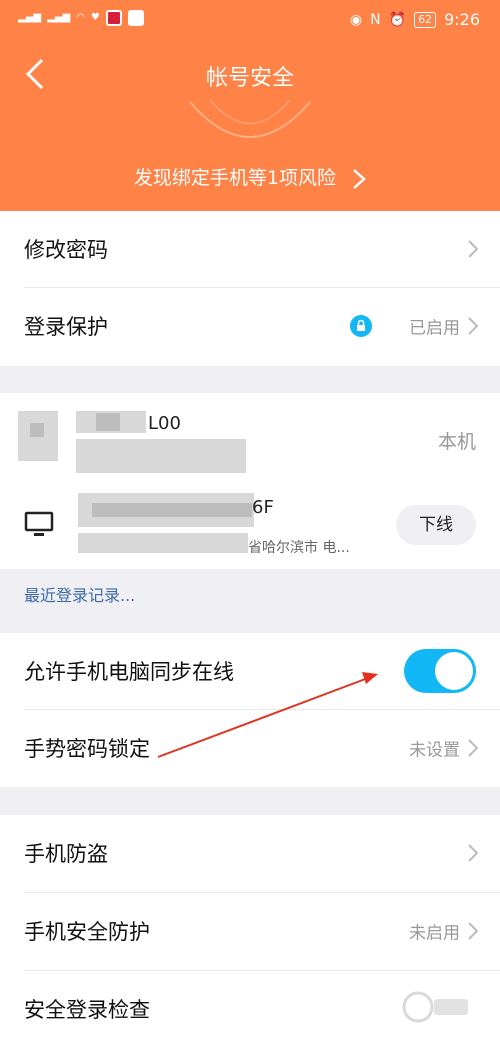 Image resolution: width=500 pixels, height=1039 pixels. What do you see at coordinates (436, 525) in the screenshot?
I see `offline-button: 下线` at bounding box center [436, 525].